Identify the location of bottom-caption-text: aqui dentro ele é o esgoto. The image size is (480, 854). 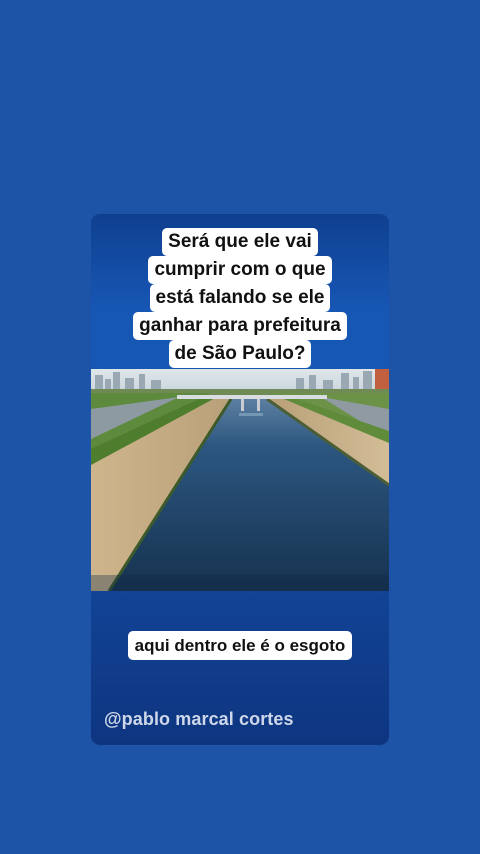
(240, 645).